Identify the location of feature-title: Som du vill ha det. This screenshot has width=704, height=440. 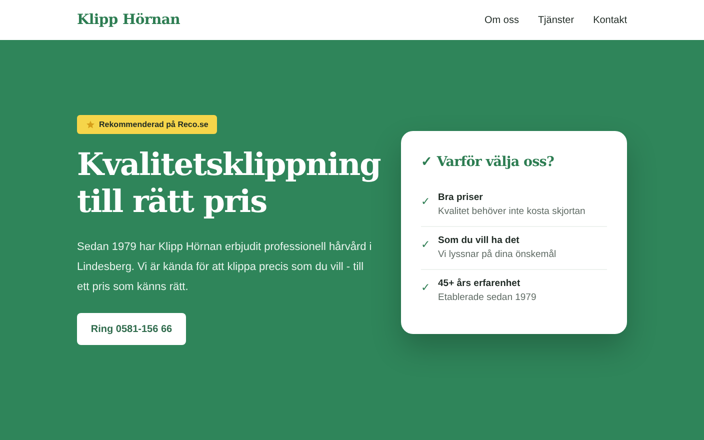
(479, 240).